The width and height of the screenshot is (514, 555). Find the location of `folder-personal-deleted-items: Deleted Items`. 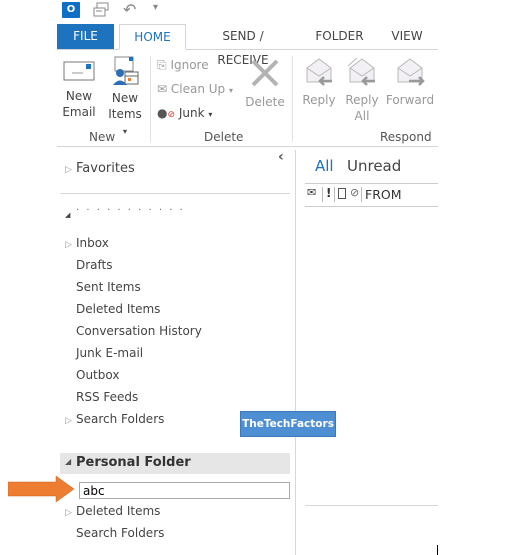

folder-personal-deleted-items: Deleted Items is located at coordinates (118, 511).